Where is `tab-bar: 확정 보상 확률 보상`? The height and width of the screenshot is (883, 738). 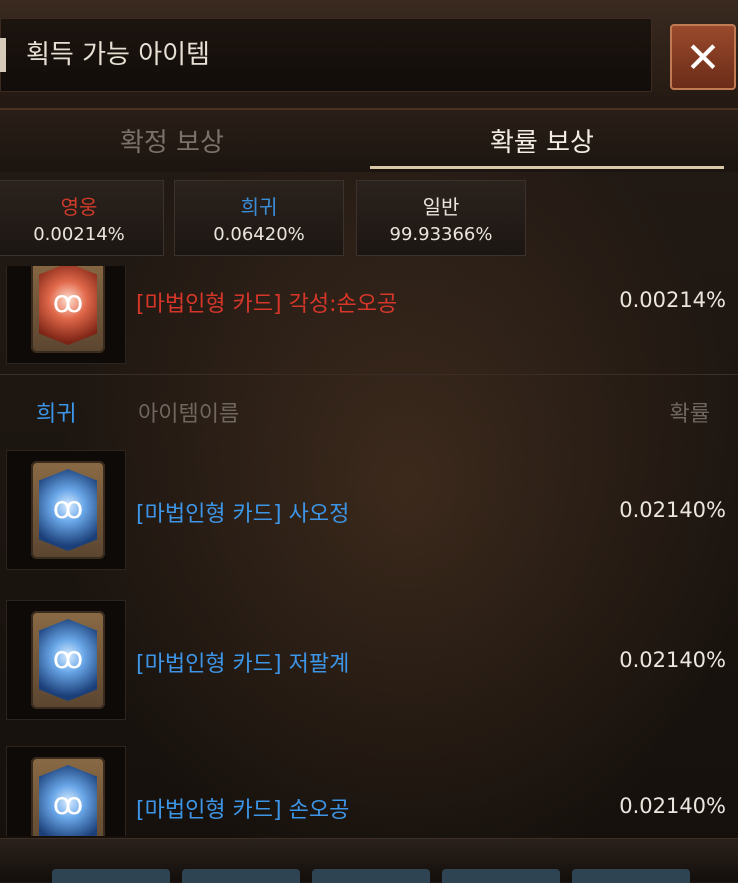
tab-bar: 확정 보상 확률 보상 is located at coordinates (369, 141).